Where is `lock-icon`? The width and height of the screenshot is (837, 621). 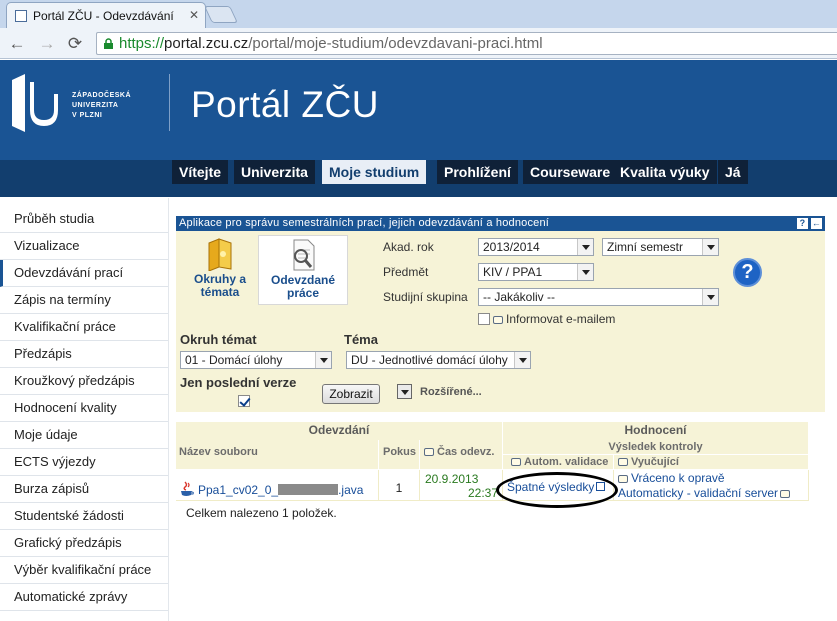
lock-icon is located at coordinates (108, 43).